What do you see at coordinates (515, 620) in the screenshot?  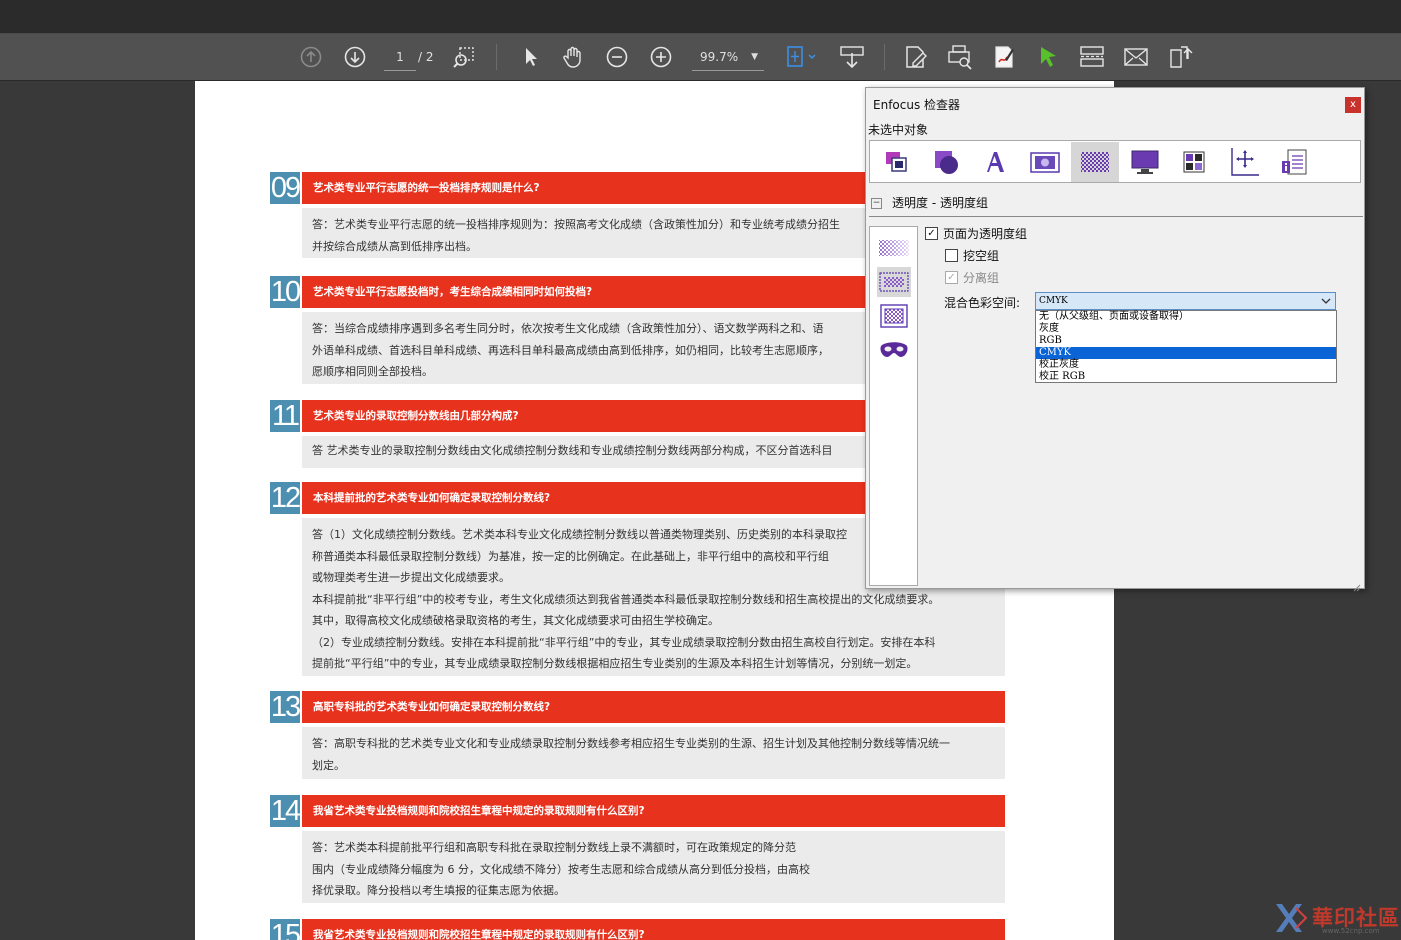 I see `answer-line: 其中，取得高校文化成绩破格录取资格的考生，其文化成绩要求可由招生学校确定。` at bounding box center [515, 620].